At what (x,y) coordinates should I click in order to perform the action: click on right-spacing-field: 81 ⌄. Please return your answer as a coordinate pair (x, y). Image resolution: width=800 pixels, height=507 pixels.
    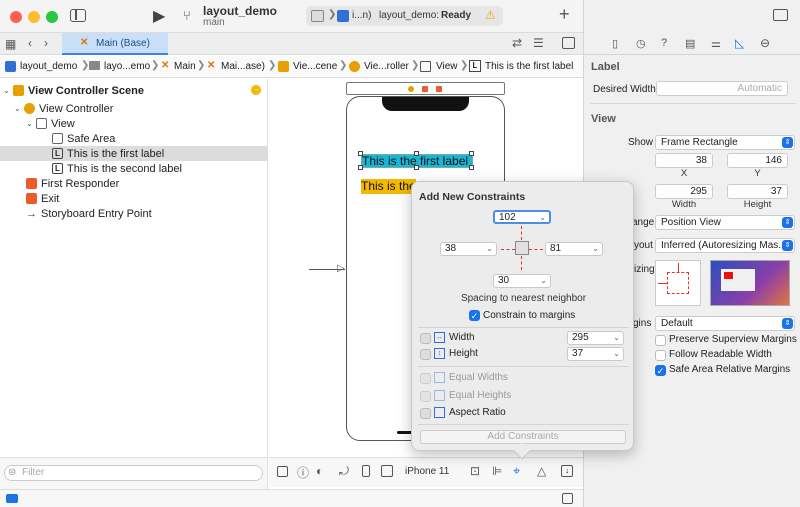
    Looking at the image, I should click on (574, 249).